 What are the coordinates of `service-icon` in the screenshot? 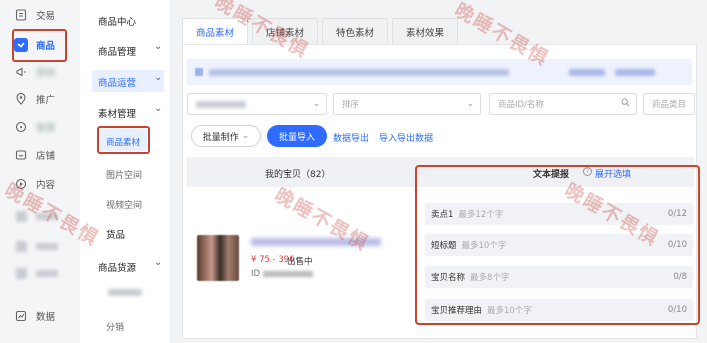 It's located at (21, 127).